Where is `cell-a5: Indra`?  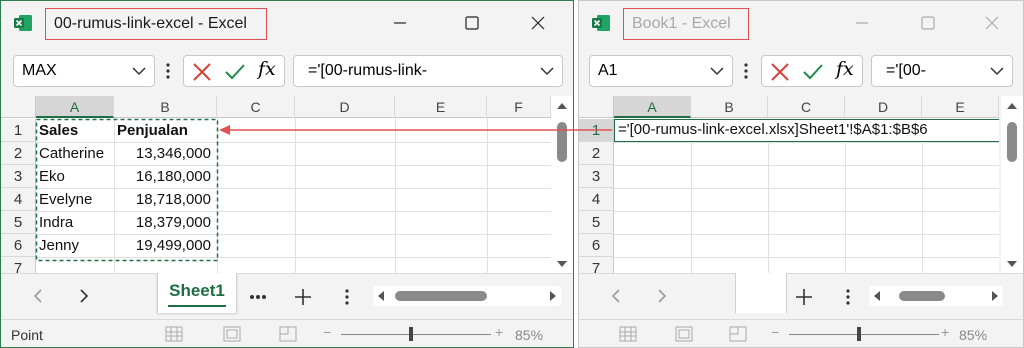
cell-a5: Indra is located at coordinates (75, 222).